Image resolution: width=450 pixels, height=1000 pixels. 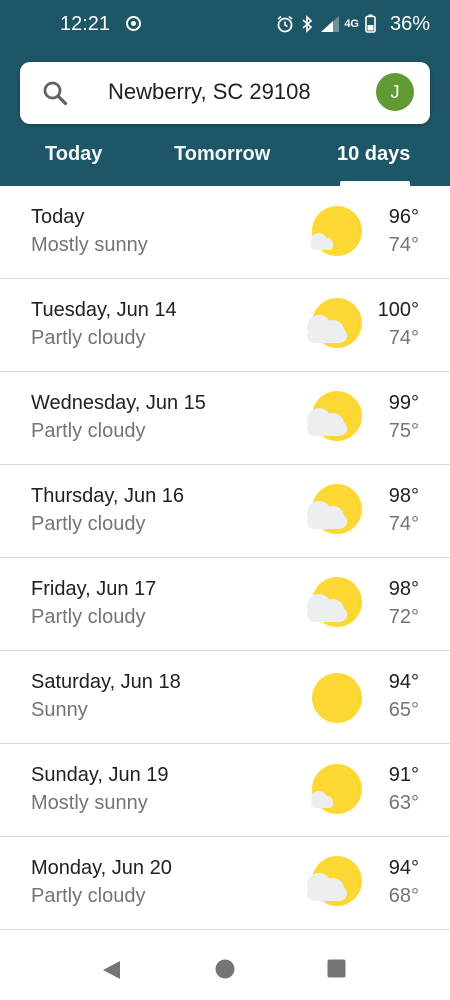 I want to click on bluetooth-icon, so click(x=307, y=23).